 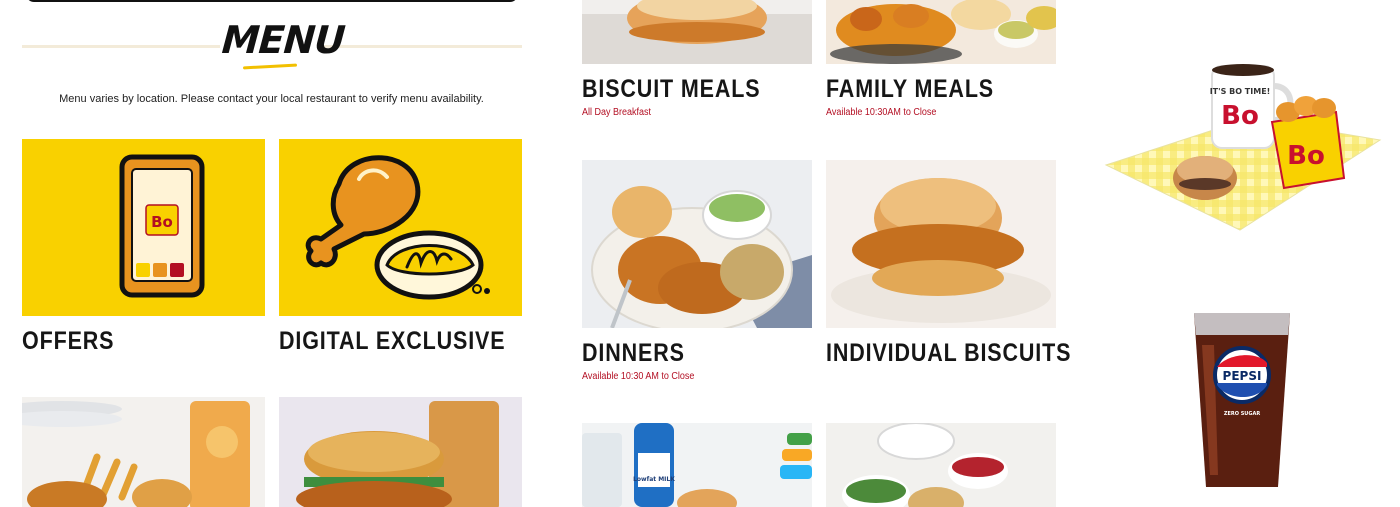 I want to click on bo-time-promo-image: IT'S BO TIME! Bo Bo, so click(x=1243, y=147).